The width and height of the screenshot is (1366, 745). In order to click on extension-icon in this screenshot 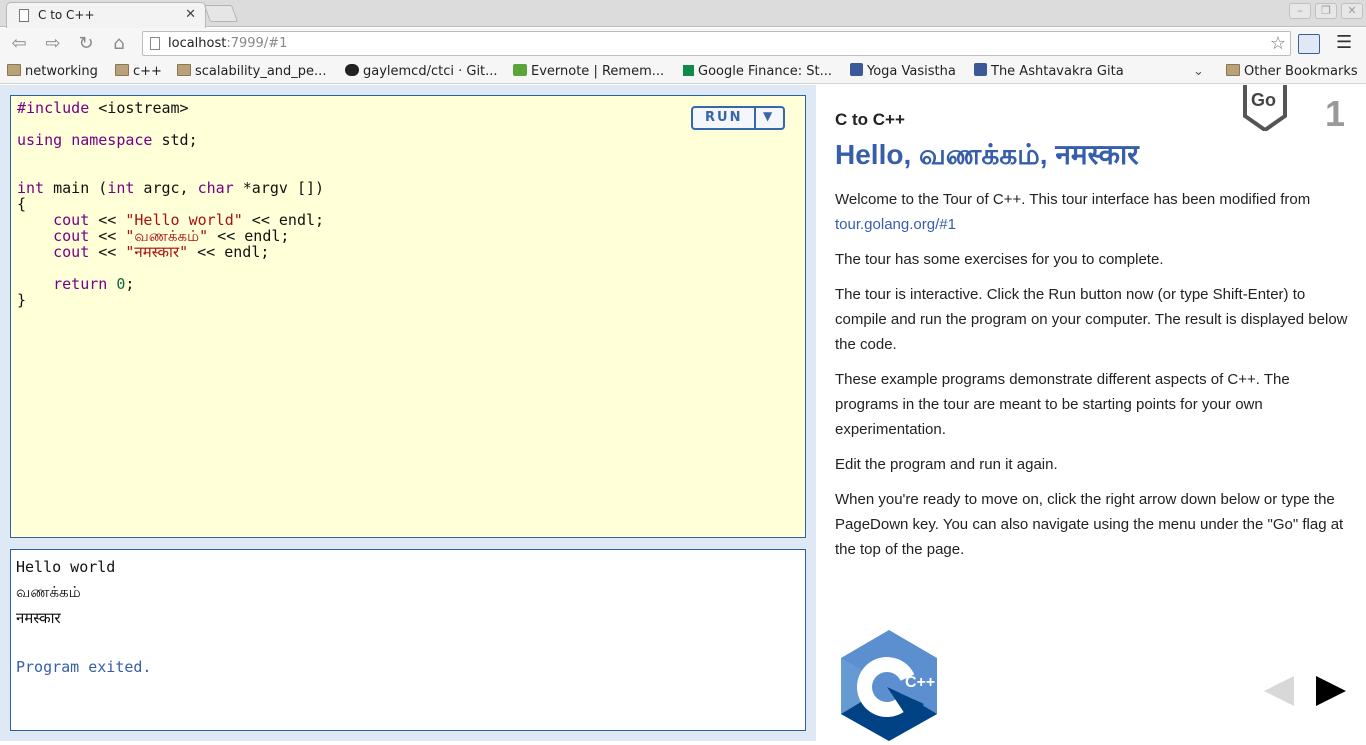, I will do `click(1309, 44)`.